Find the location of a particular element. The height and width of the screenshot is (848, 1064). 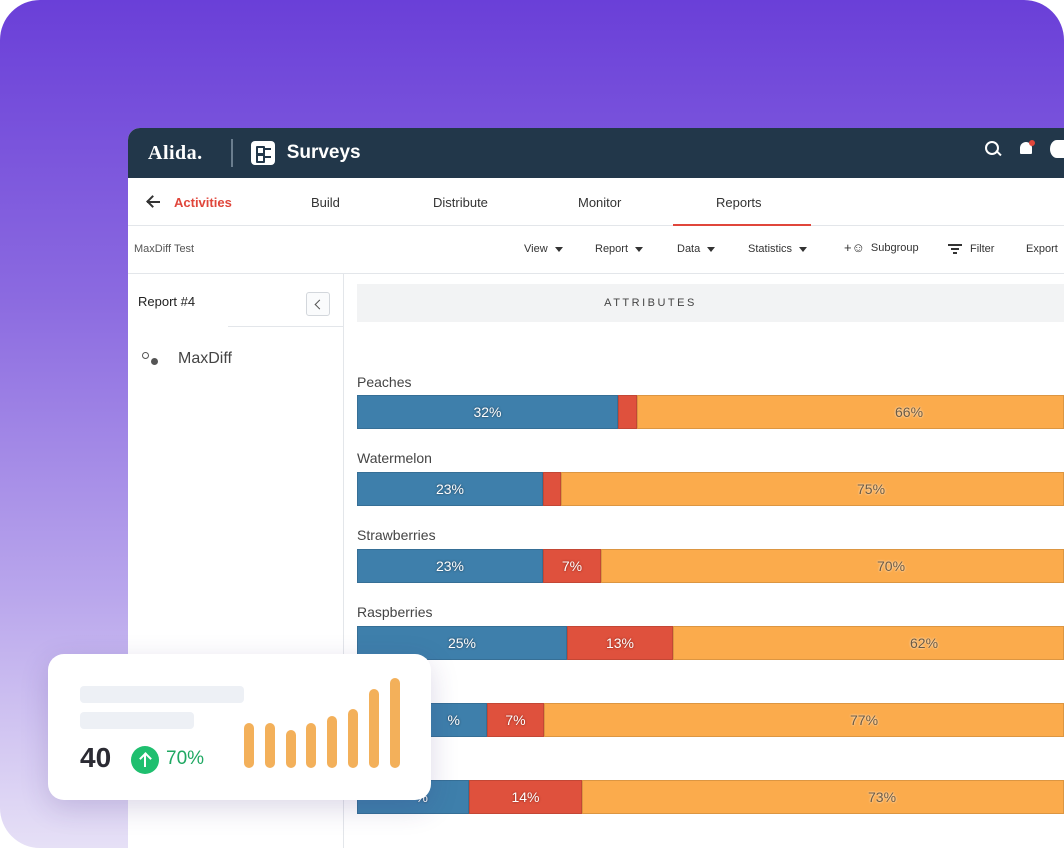

subgroup-button: +☺ Subgroup is located at coordinates (881, 247).